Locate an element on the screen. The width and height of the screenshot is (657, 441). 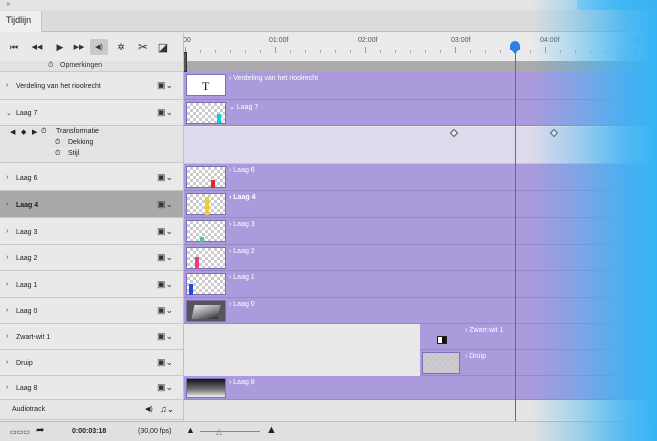
zoom-slider-thumb: △ is located at coordinates (219, 431).